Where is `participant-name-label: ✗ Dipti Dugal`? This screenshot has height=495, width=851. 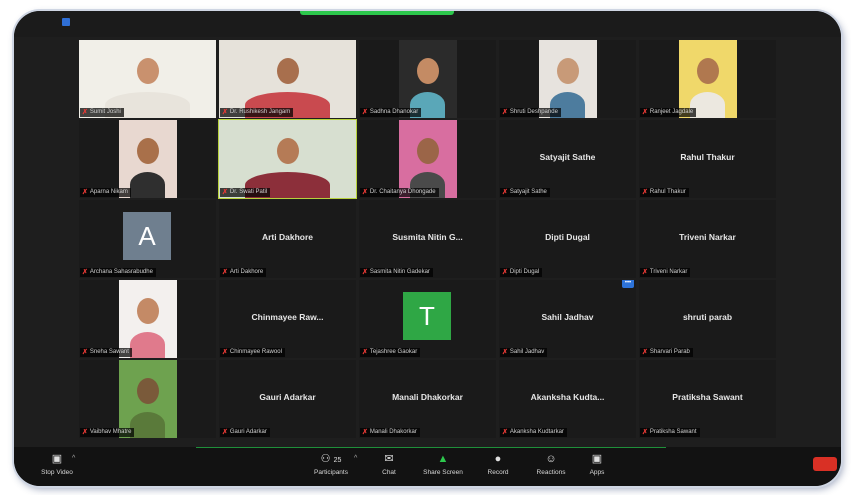 participant-name-label: ✗ Dipti Dugal is located at coordinates (521, 272).